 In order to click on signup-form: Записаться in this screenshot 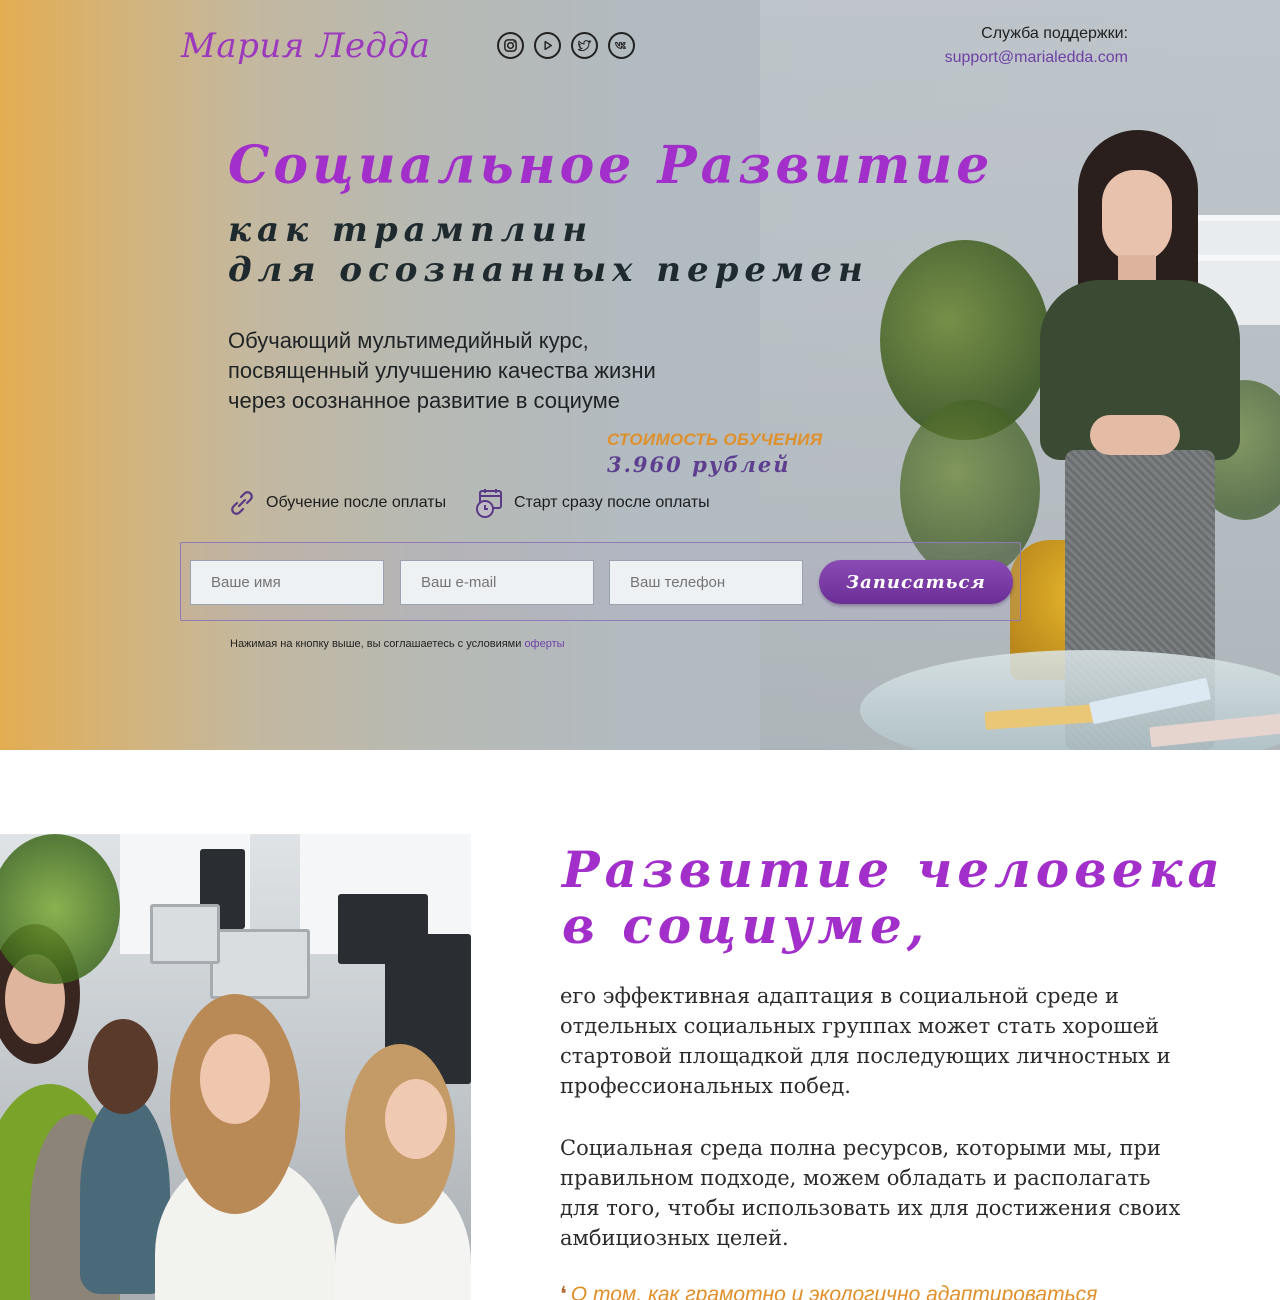, I will do `click(600, 581)`.